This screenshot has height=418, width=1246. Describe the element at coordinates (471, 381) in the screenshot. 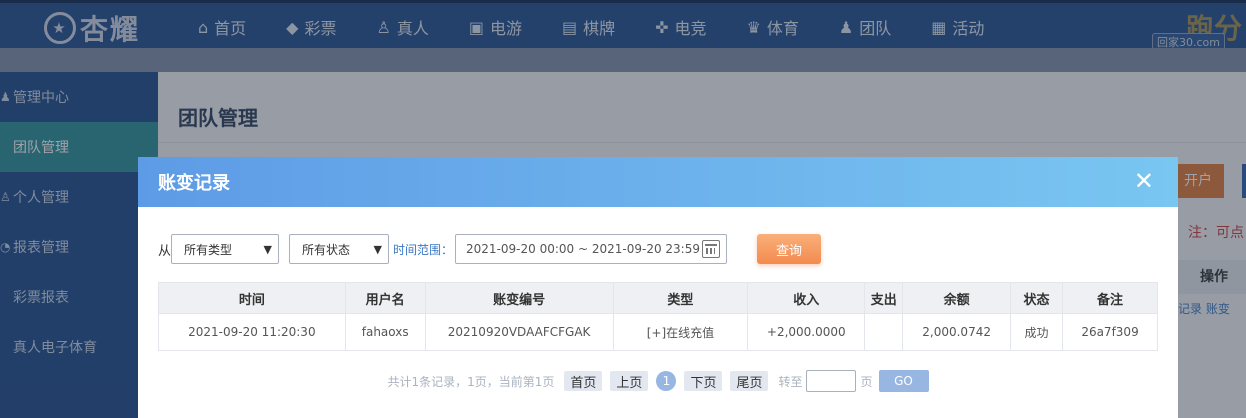

I see `pagination-summary: 共计1条记录，1页，当前第1页` at that location.